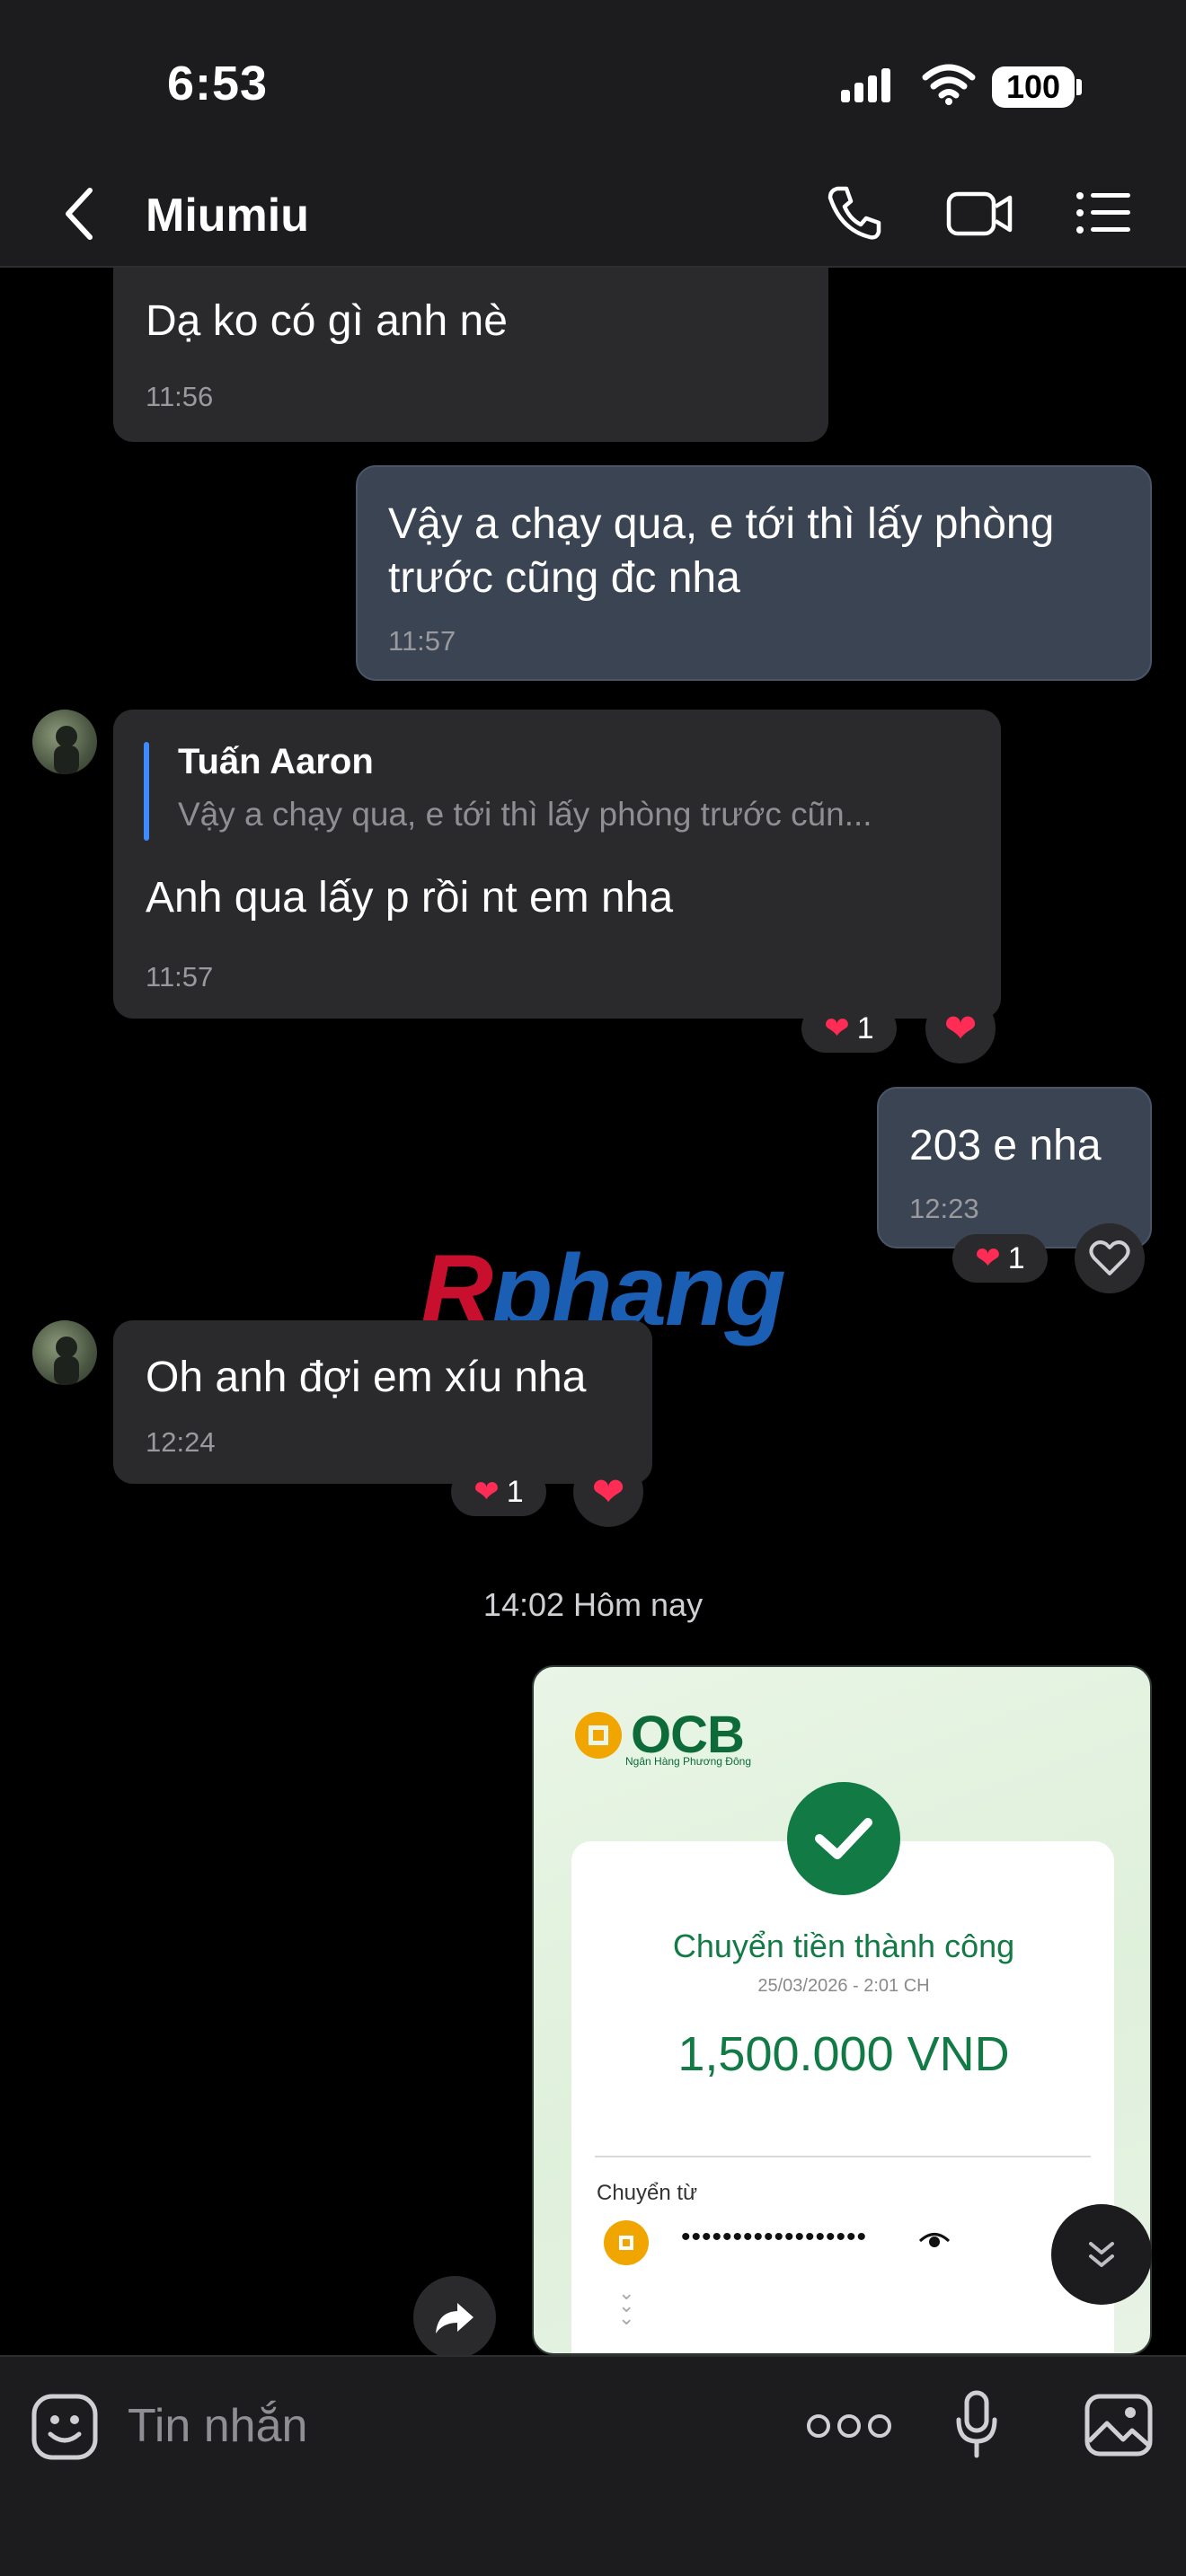 This screenshot has width=1186, height=2576. What do you see at coordinates (1119, 2425) in the screenshot?
I see `gallery-image-icon` at bounding box center [1119, 2425].